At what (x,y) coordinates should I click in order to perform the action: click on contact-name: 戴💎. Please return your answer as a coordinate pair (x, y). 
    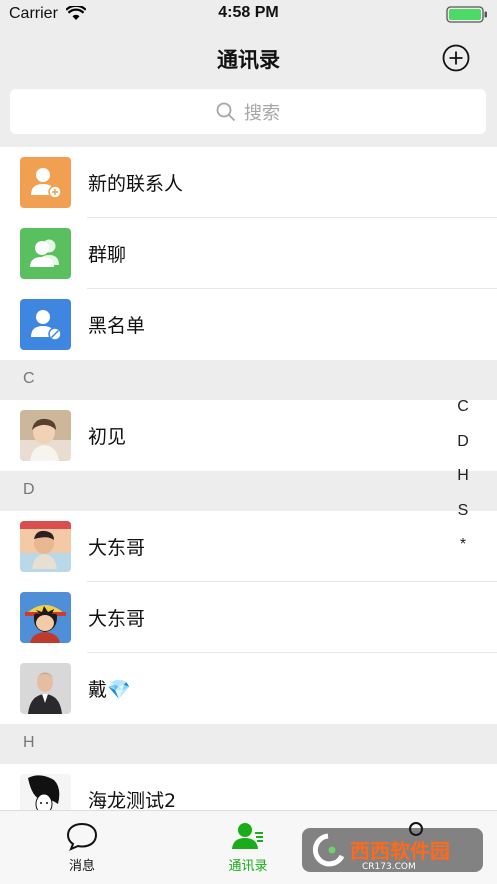
    Looking at the image, I should click on (109, 690).